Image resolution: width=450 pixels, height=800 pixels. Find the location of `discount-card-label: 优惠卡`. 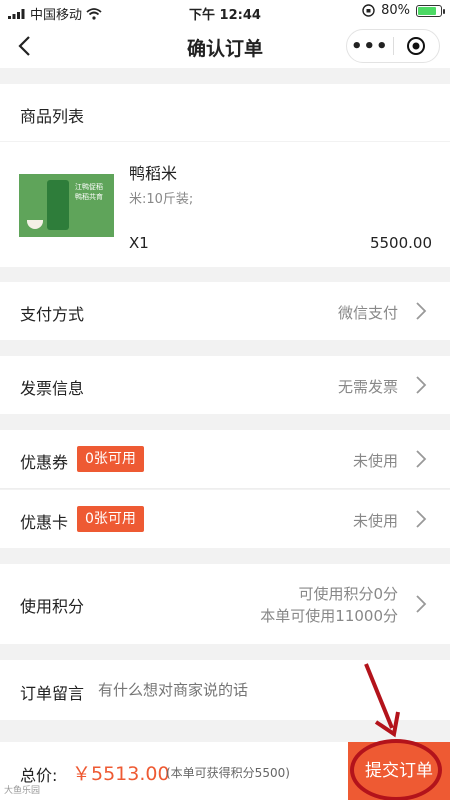

discount-card-label: 优惠卡 is located at coordinates (44, 522).